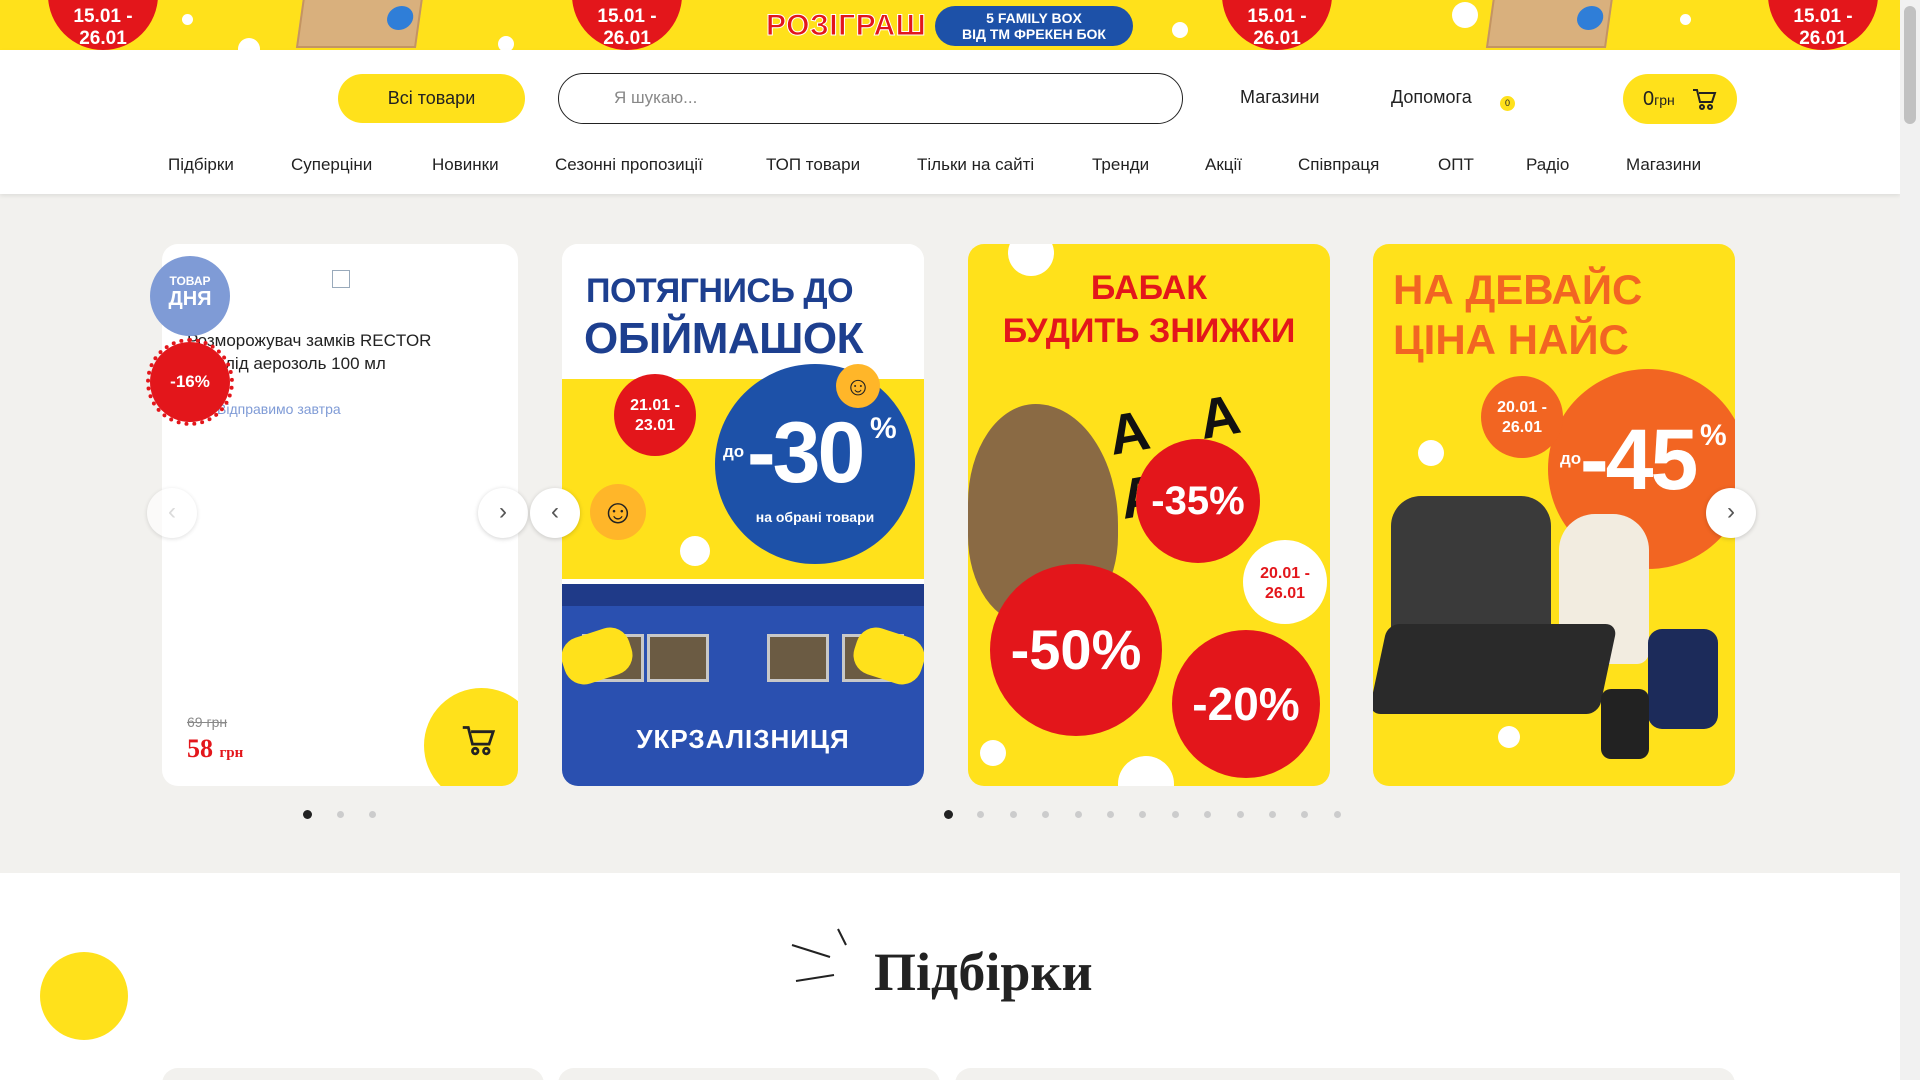 This screenshot has height=1080, width=1920. I want to click on floating-action-button, so click(84, 996).